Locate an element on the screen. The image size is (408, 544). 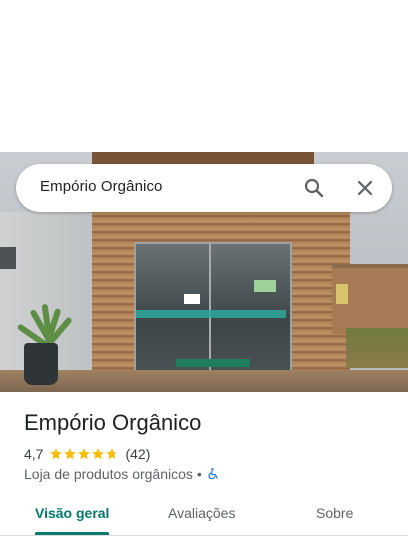
rating-row: 4,7 (42) is located at coordinates (87, 454).